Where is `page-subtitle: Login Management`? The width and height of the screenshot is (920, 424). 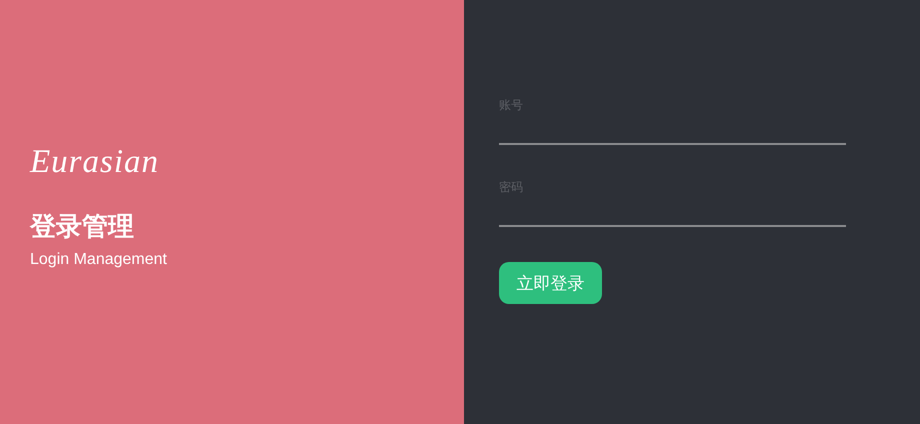
page-subtitle: Login Management is located at coordinates (99, 260).